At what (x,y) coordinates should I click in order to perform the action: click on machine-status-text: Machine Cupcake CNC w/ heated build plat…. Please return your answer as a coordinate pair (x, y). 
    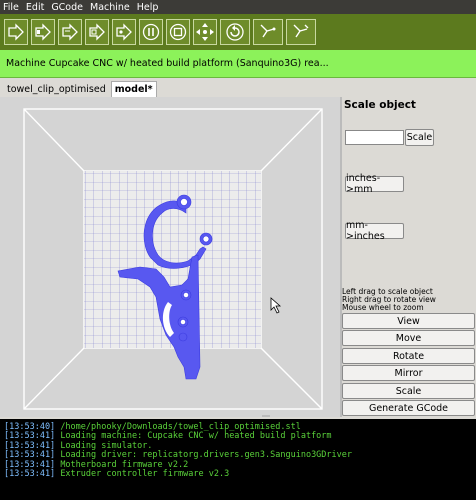
    Looking at the image, I should click on (167, 63).